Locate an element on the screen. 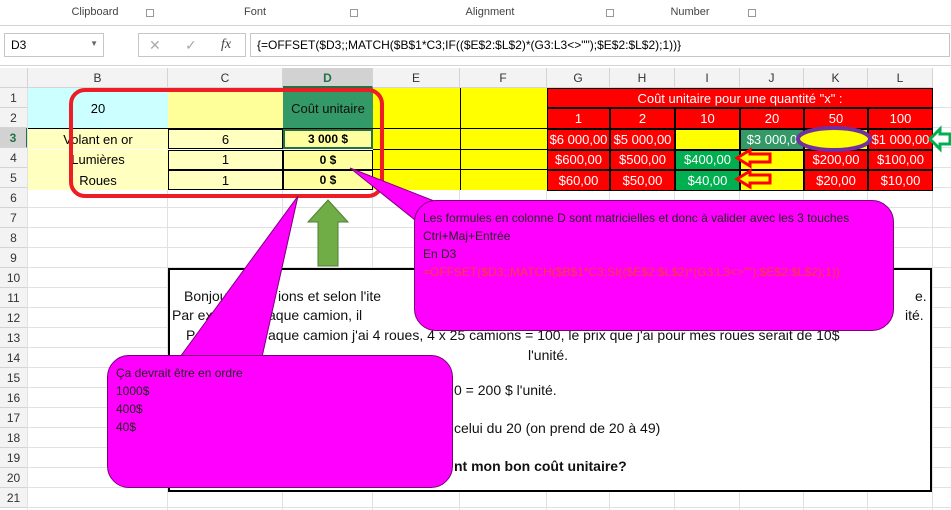 The image size is (951, 510). purple-ellipse-highlight is located at coordinates (834, 139).